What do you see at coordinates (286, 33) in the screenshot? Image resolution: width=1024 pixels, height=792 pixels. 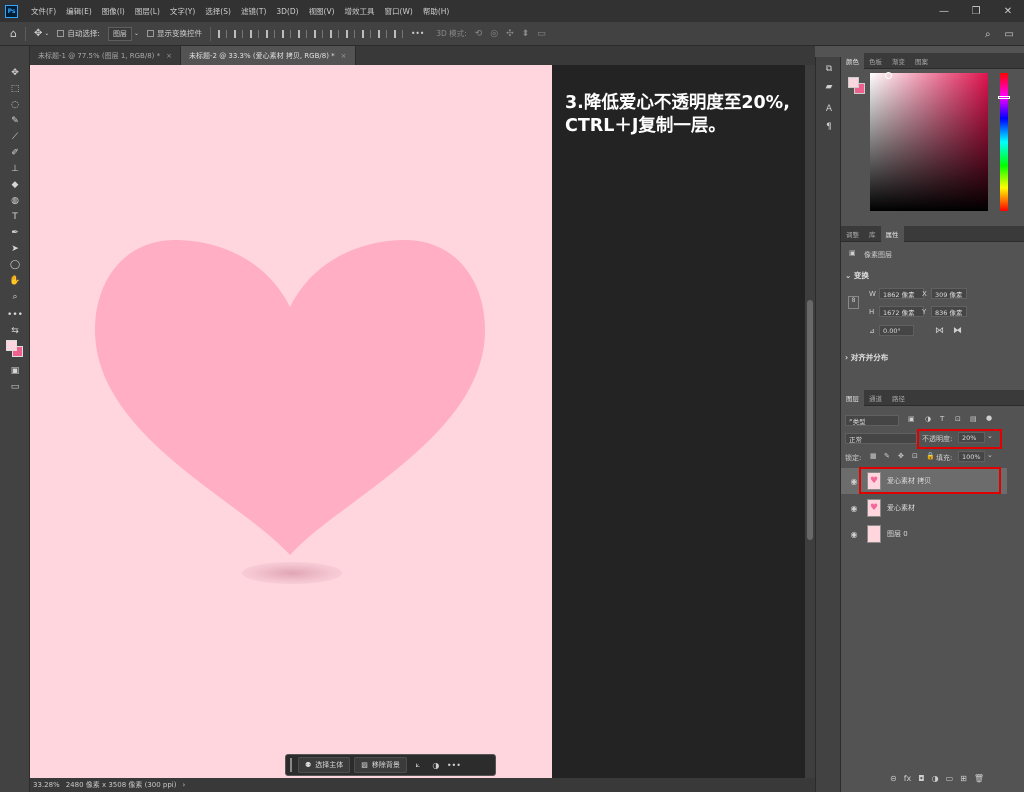 I see `align-middle-icon` at bounding box center [286, 33].